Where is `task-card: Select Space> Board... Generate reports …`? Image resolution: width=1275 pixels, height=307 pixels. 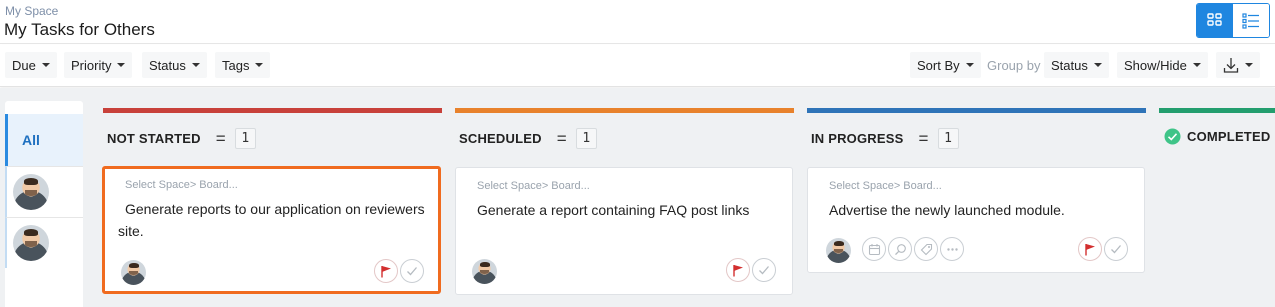
task-card: Select Space> Board... Generate reports … is located at coordinates (271, 230).